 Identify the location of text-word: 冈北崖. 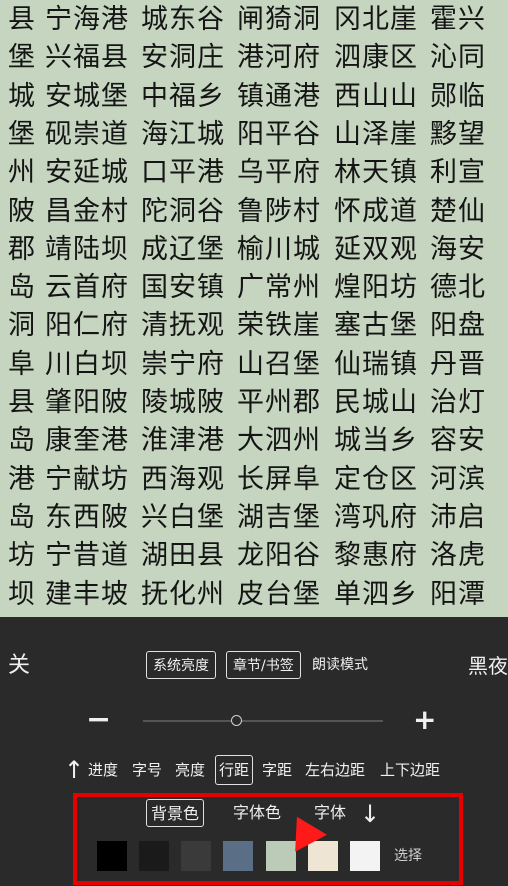
(376, 19).